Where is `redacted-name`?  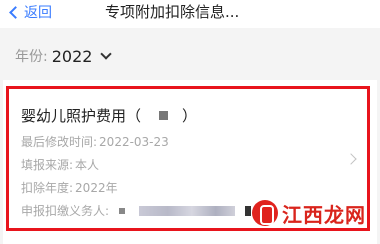 redacted-name is located at coordinates (164, 115).